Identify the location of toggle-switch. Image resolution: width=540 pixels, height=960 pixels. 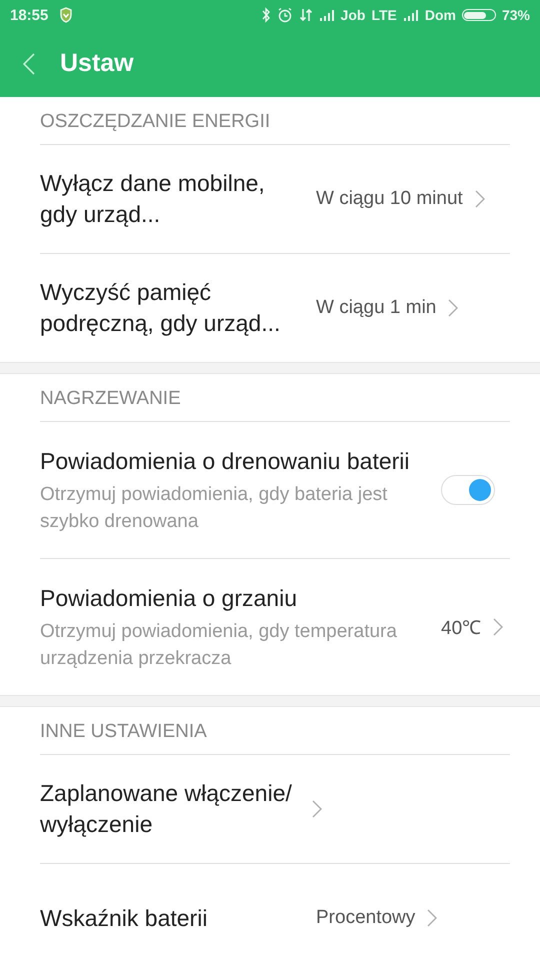
(468, 490).